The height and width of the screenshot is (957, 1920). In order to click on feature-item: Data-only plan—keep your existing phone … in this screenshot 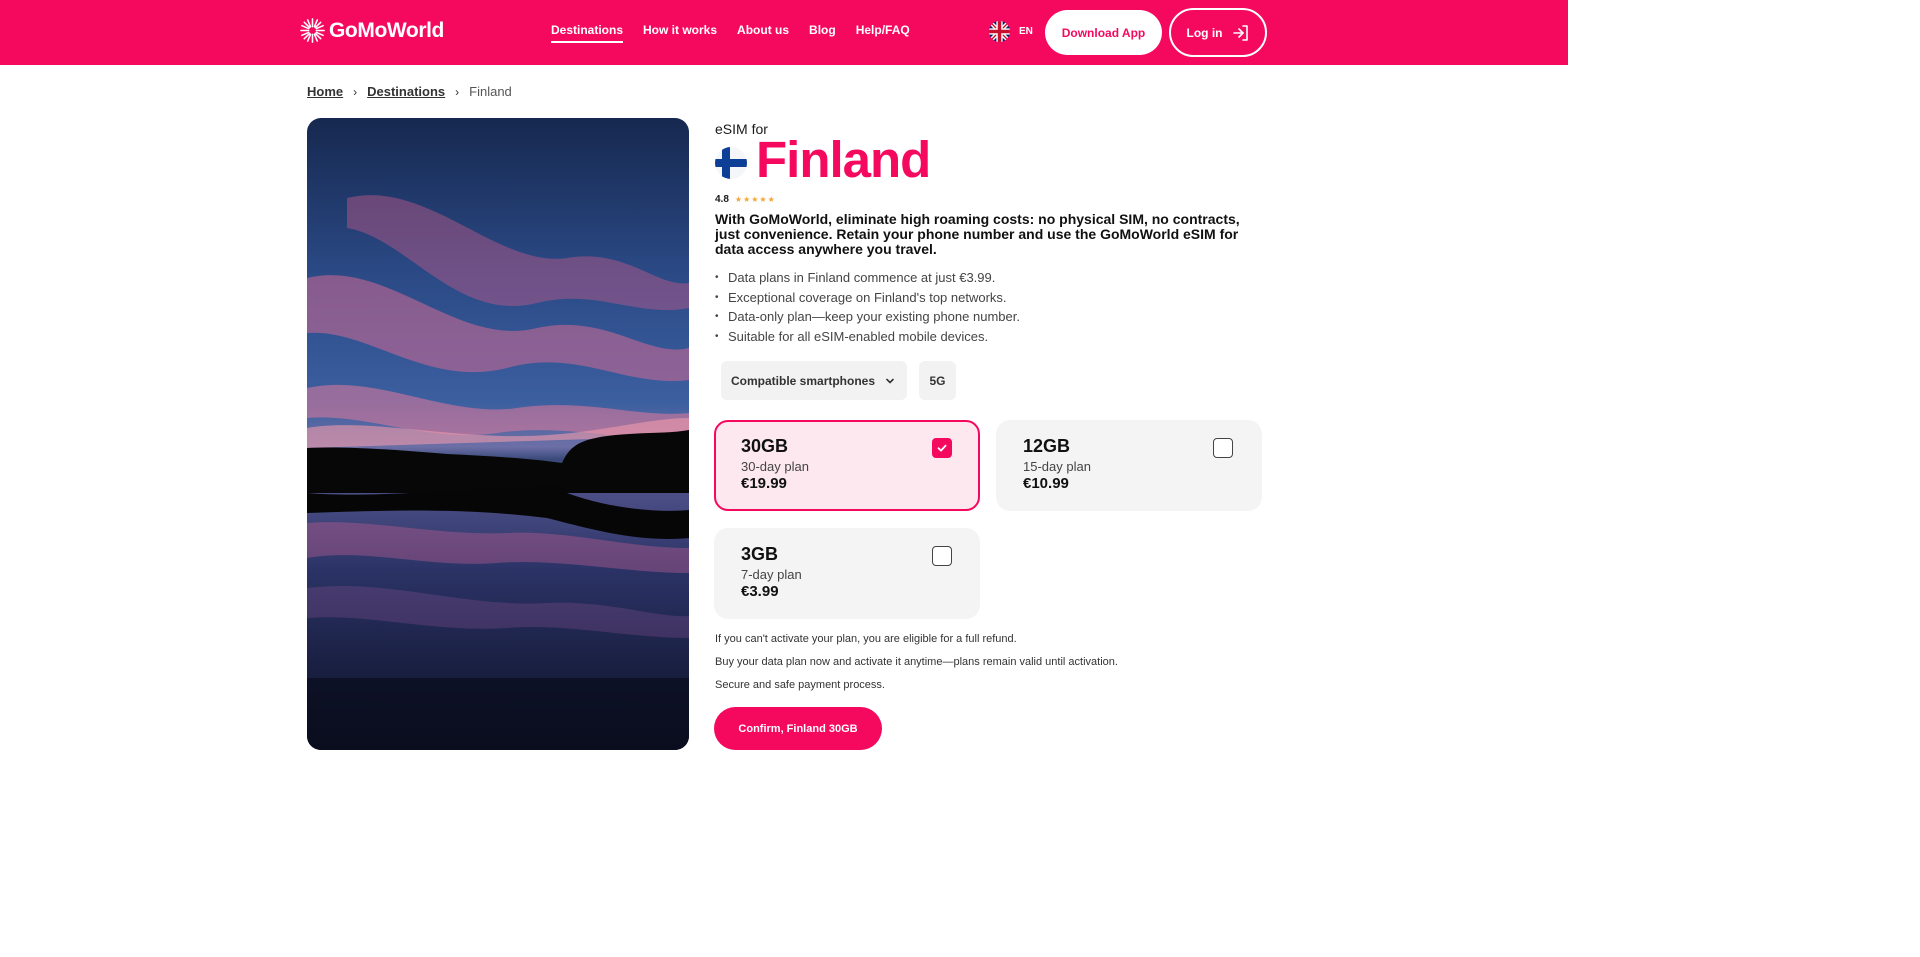, I will do `click(867, 317)`.